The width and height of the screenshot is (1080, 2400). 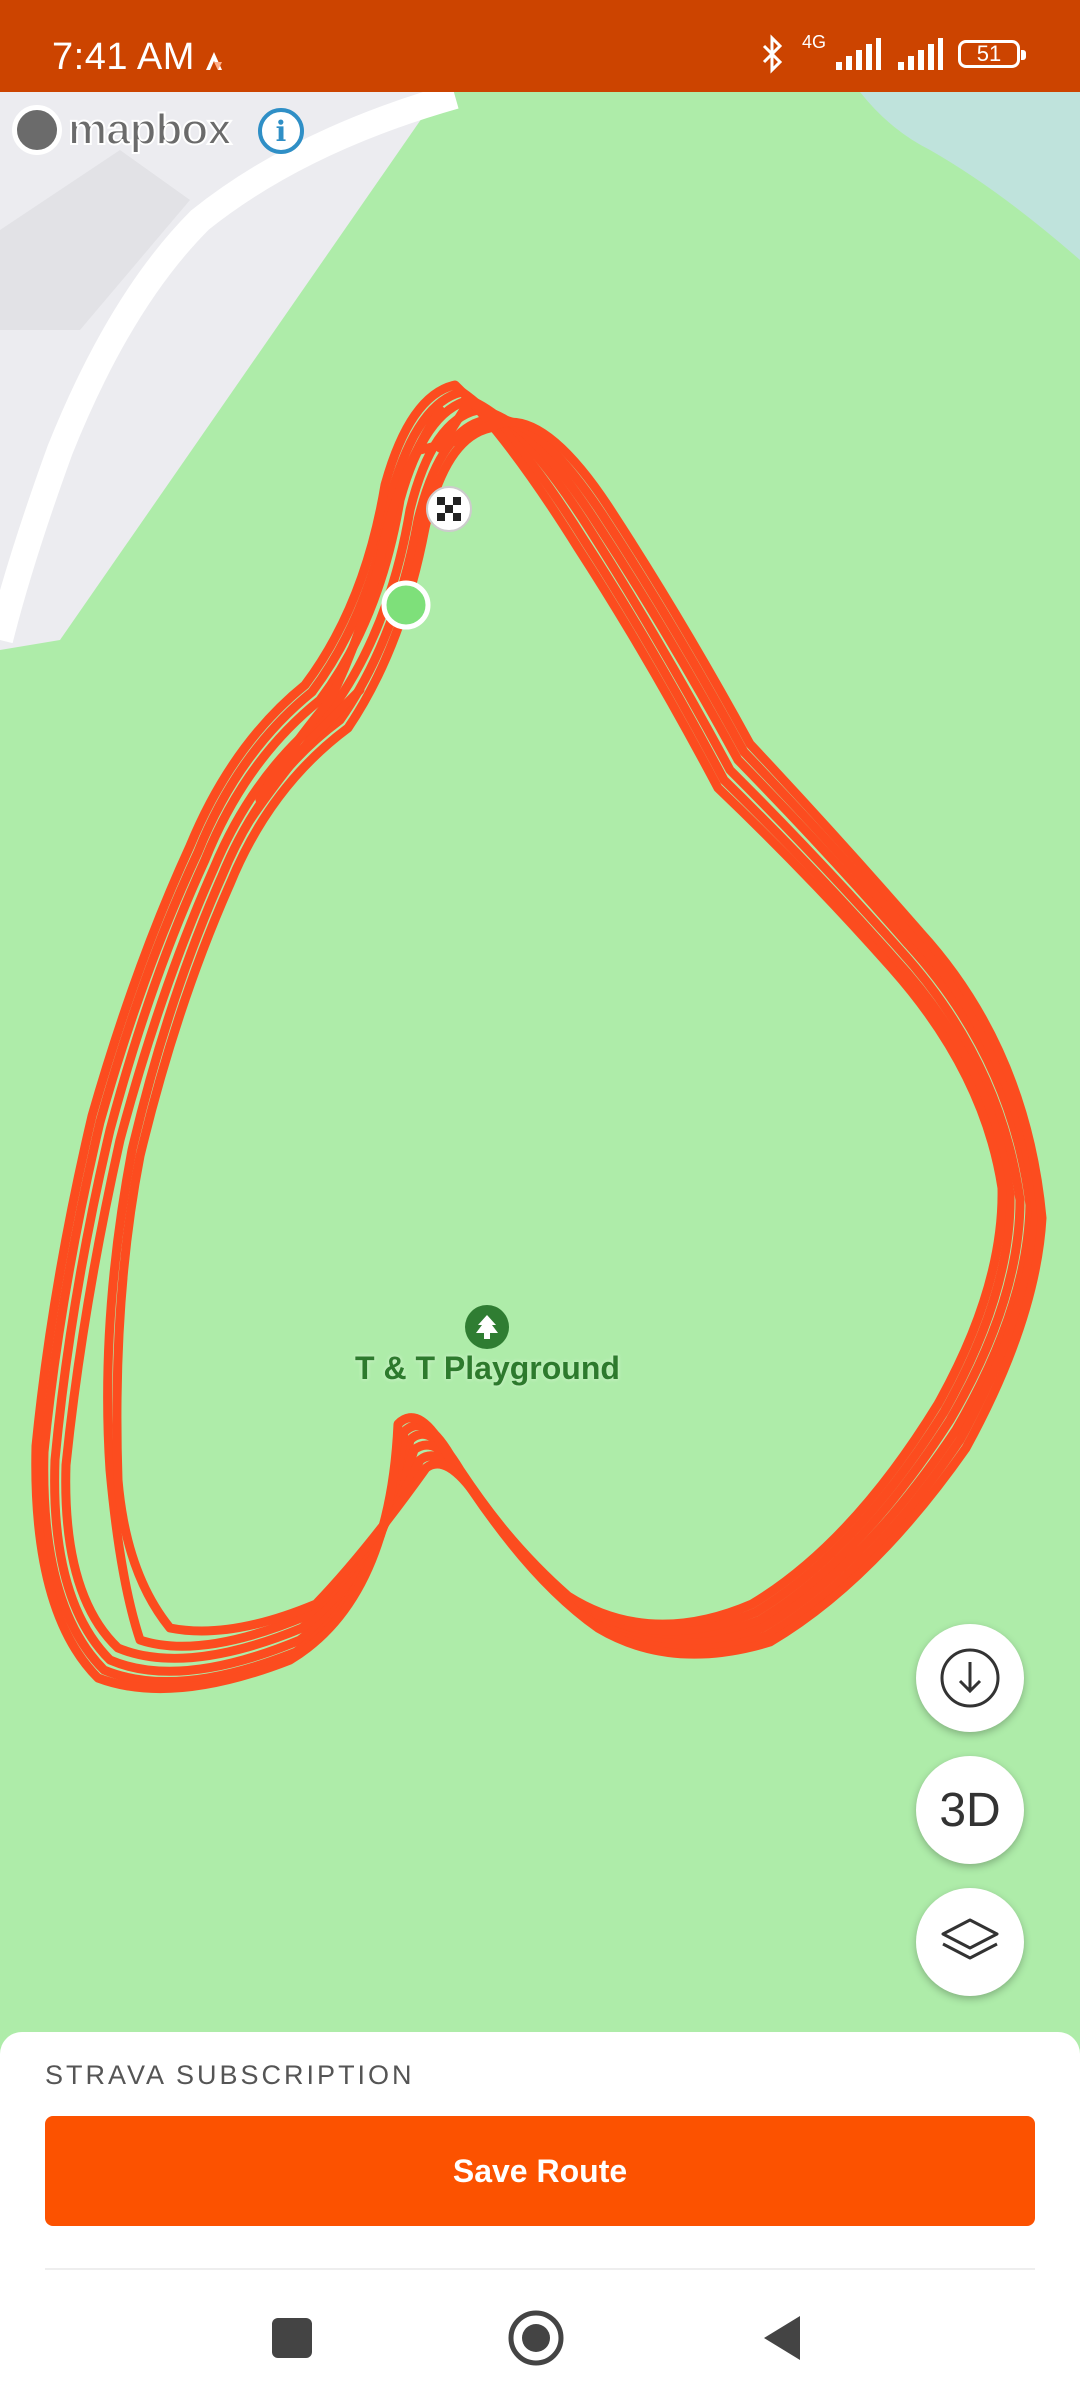 What do you see at coordinates (214, 61) in the screenshot?
I see `strava-activity-icon` at bounding box center [214, 61].